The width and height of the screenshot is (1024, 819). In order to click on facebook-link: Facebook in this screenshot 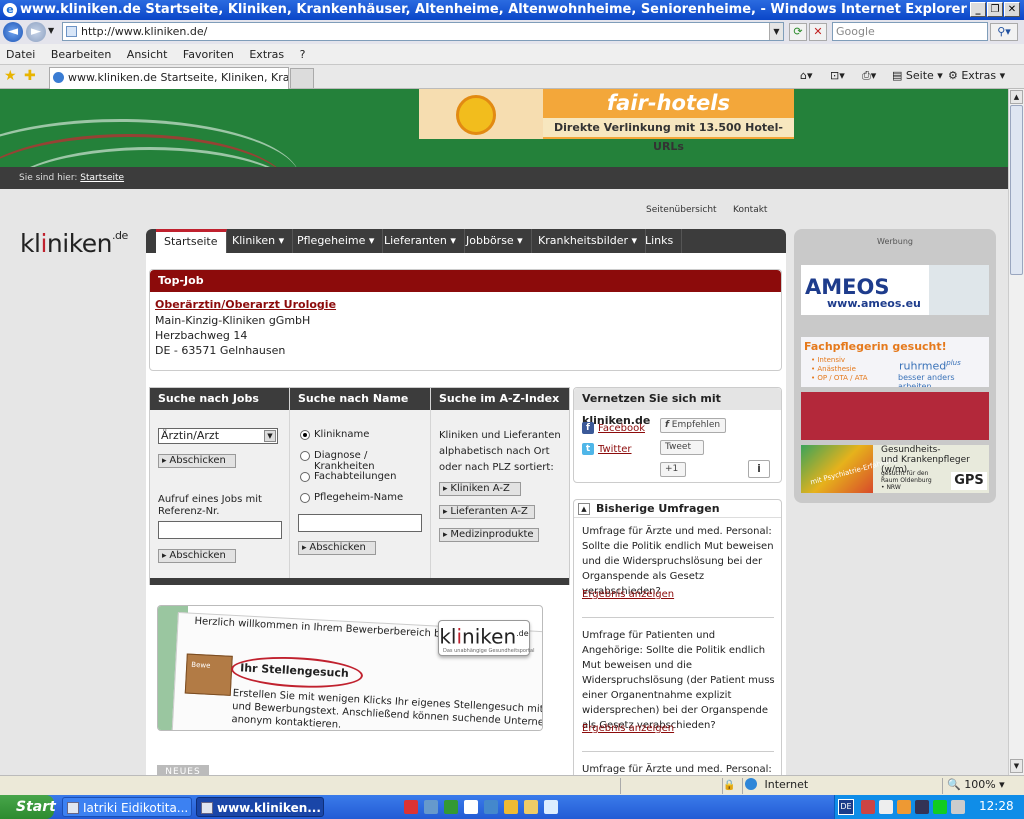, I will do `click(621, 428)`.